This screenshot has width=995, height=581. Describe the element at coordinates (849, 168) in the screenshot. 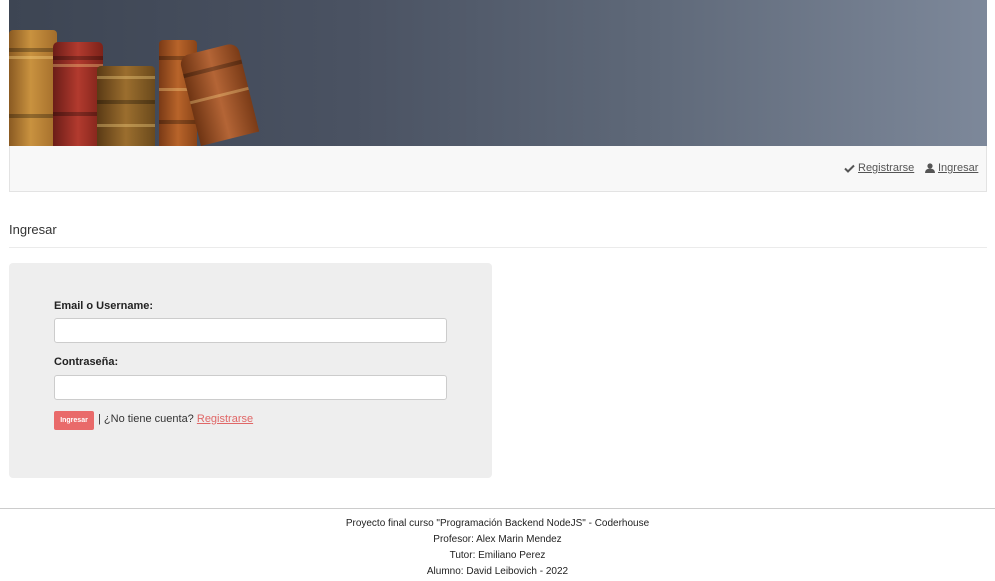

I see `check-icon` at that location.